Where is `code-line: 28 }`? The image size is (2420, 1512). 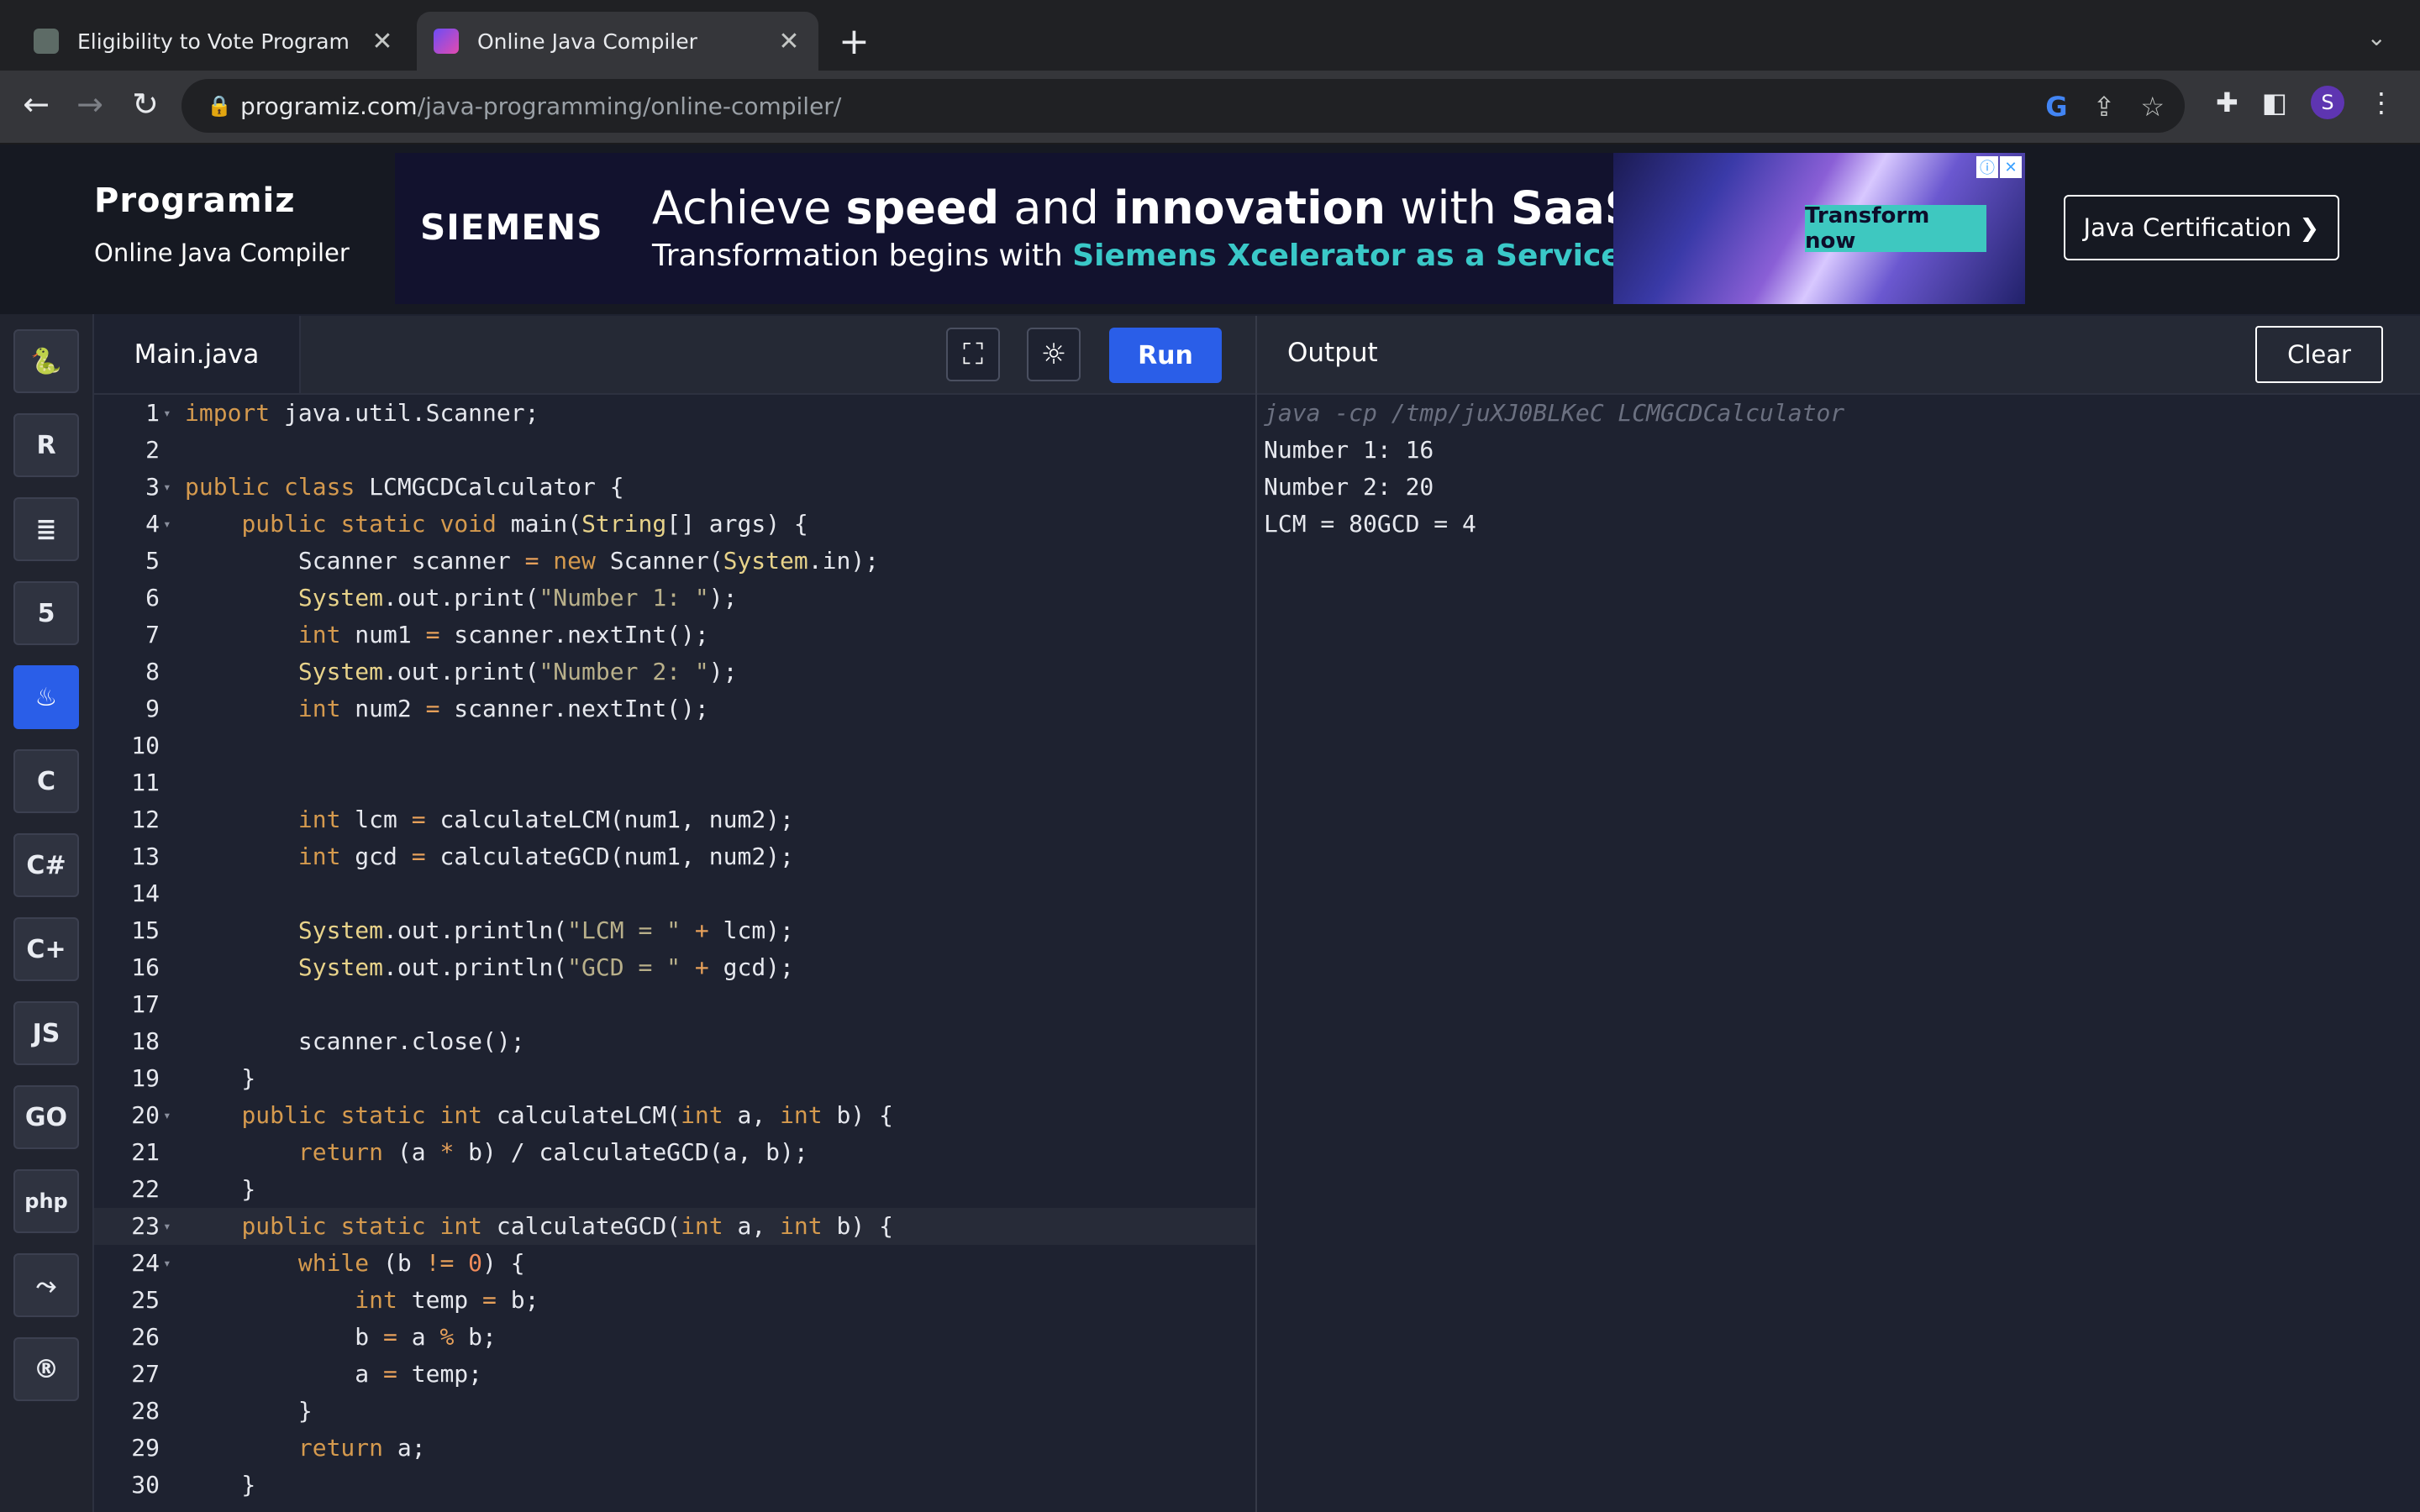
code-line: 28 } is located at coordinates (674, 1411).